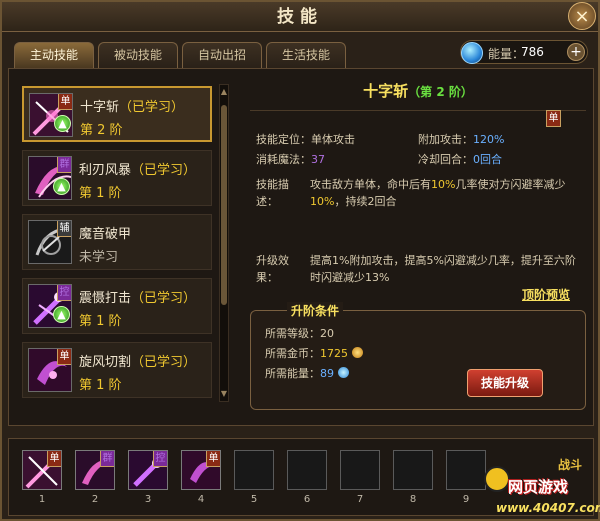  Describe the element at coordinates (254, 499) in the screenshot. I see `slot-number: 5` at that location.